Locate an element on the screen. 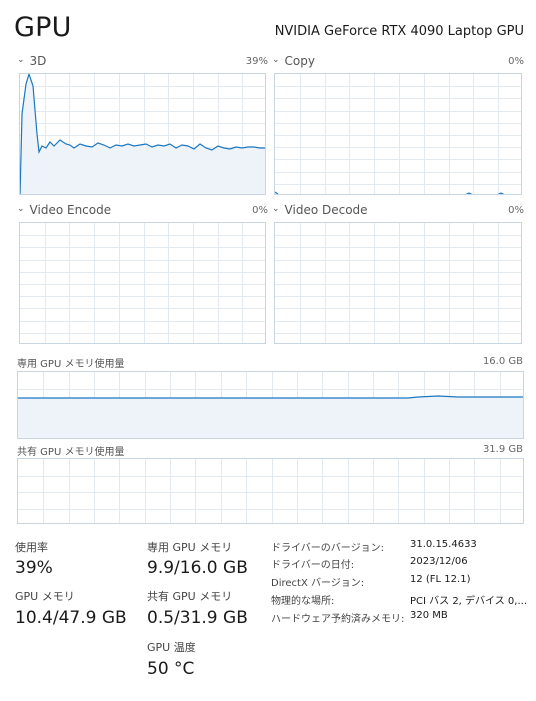  dedicated-memory-chart is located at coordinates (270, 405).